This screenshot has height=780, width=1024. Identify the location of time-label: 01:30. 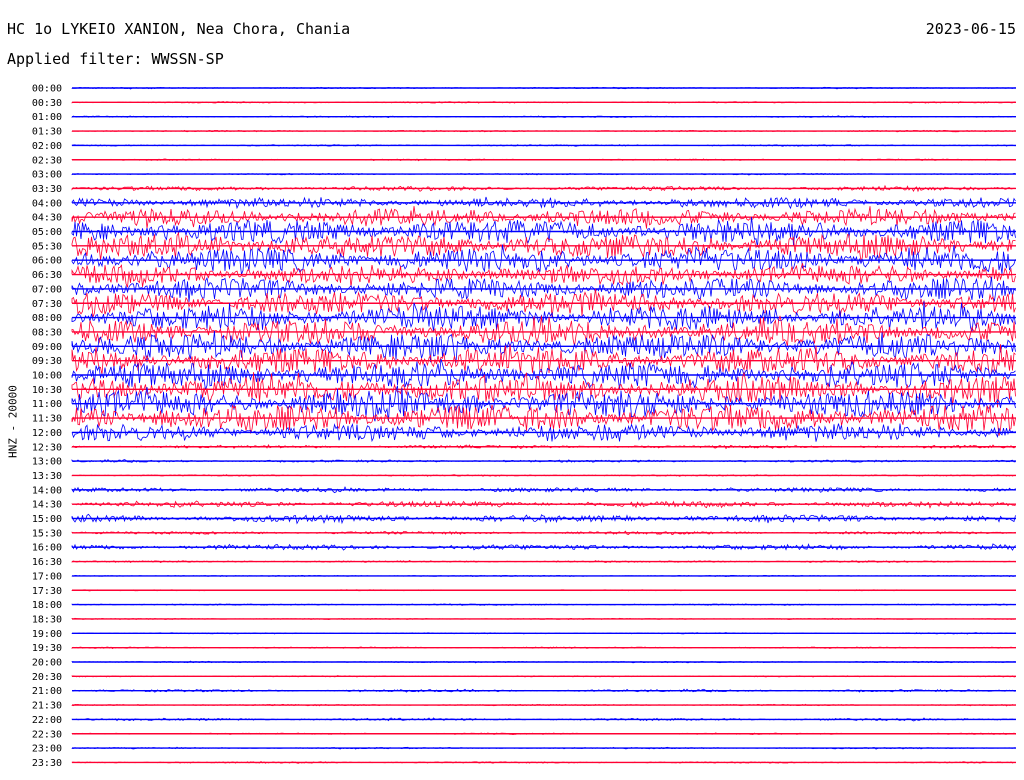
(47, 132).